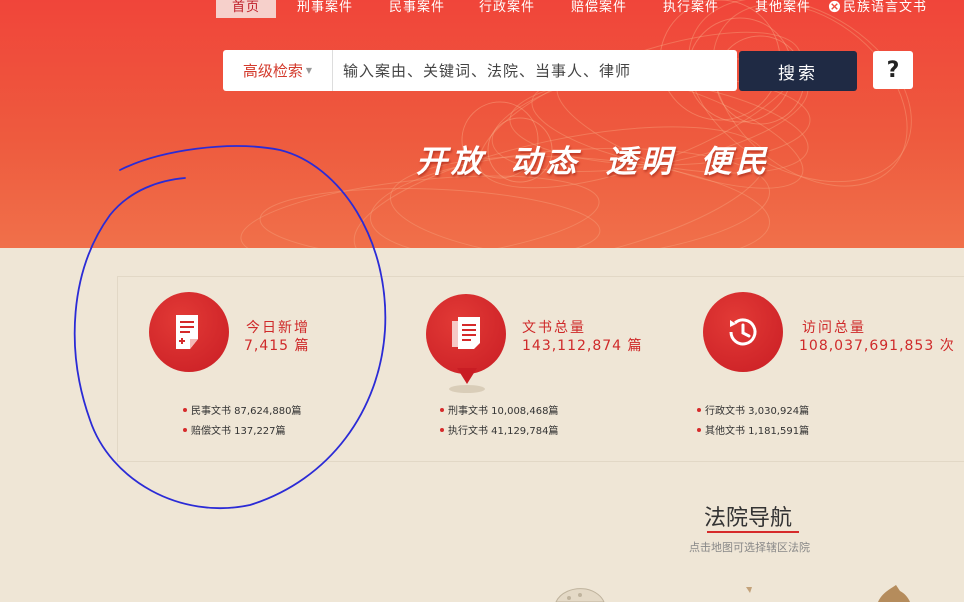 This screenshot has height=602, width=964. What do you see at coordinates (467, 380) in the screenshot?
I see `pin-tail-icon` at bounding box center [467, 380].